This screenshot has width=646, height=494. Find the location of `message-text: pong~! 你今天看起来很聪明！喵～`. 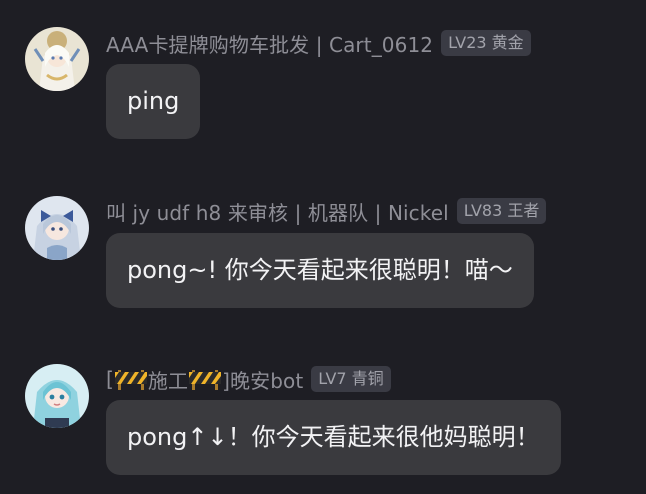

message-text: pong~! 你今天看起来很聪明！喵～ is located at coordinates (320, 270).